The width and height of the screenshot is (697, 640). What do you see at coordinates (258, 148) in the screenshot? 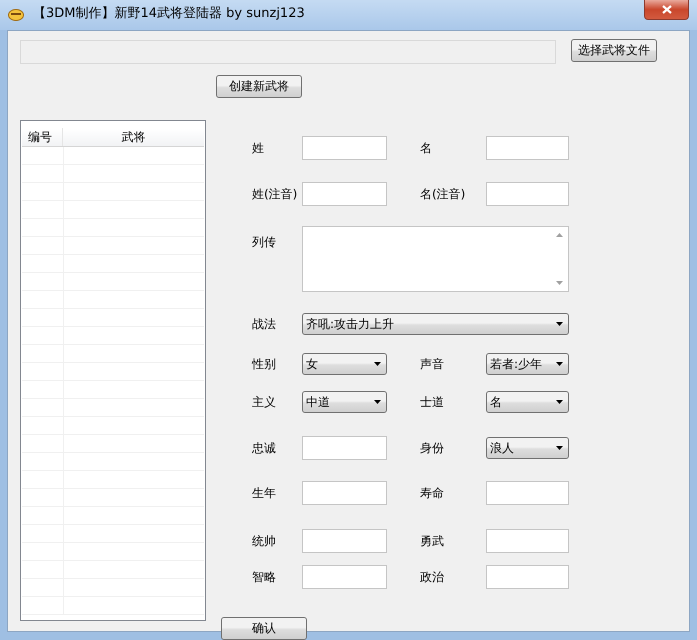
I see `field-label: 姓` at bounding box center [258, 148].